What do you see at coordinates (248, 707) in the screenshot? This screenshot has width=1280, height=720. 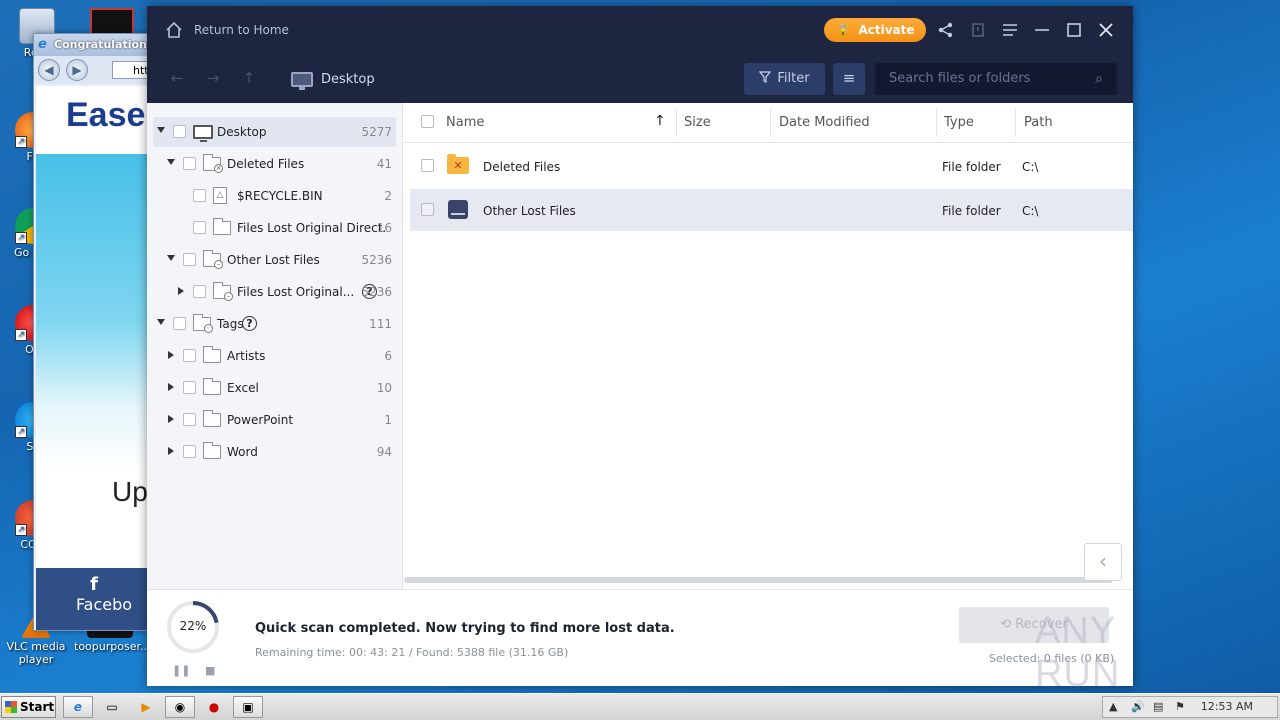 I see `recovery-app-taskbar-icon: ▣` at bounding box center [248, 707].